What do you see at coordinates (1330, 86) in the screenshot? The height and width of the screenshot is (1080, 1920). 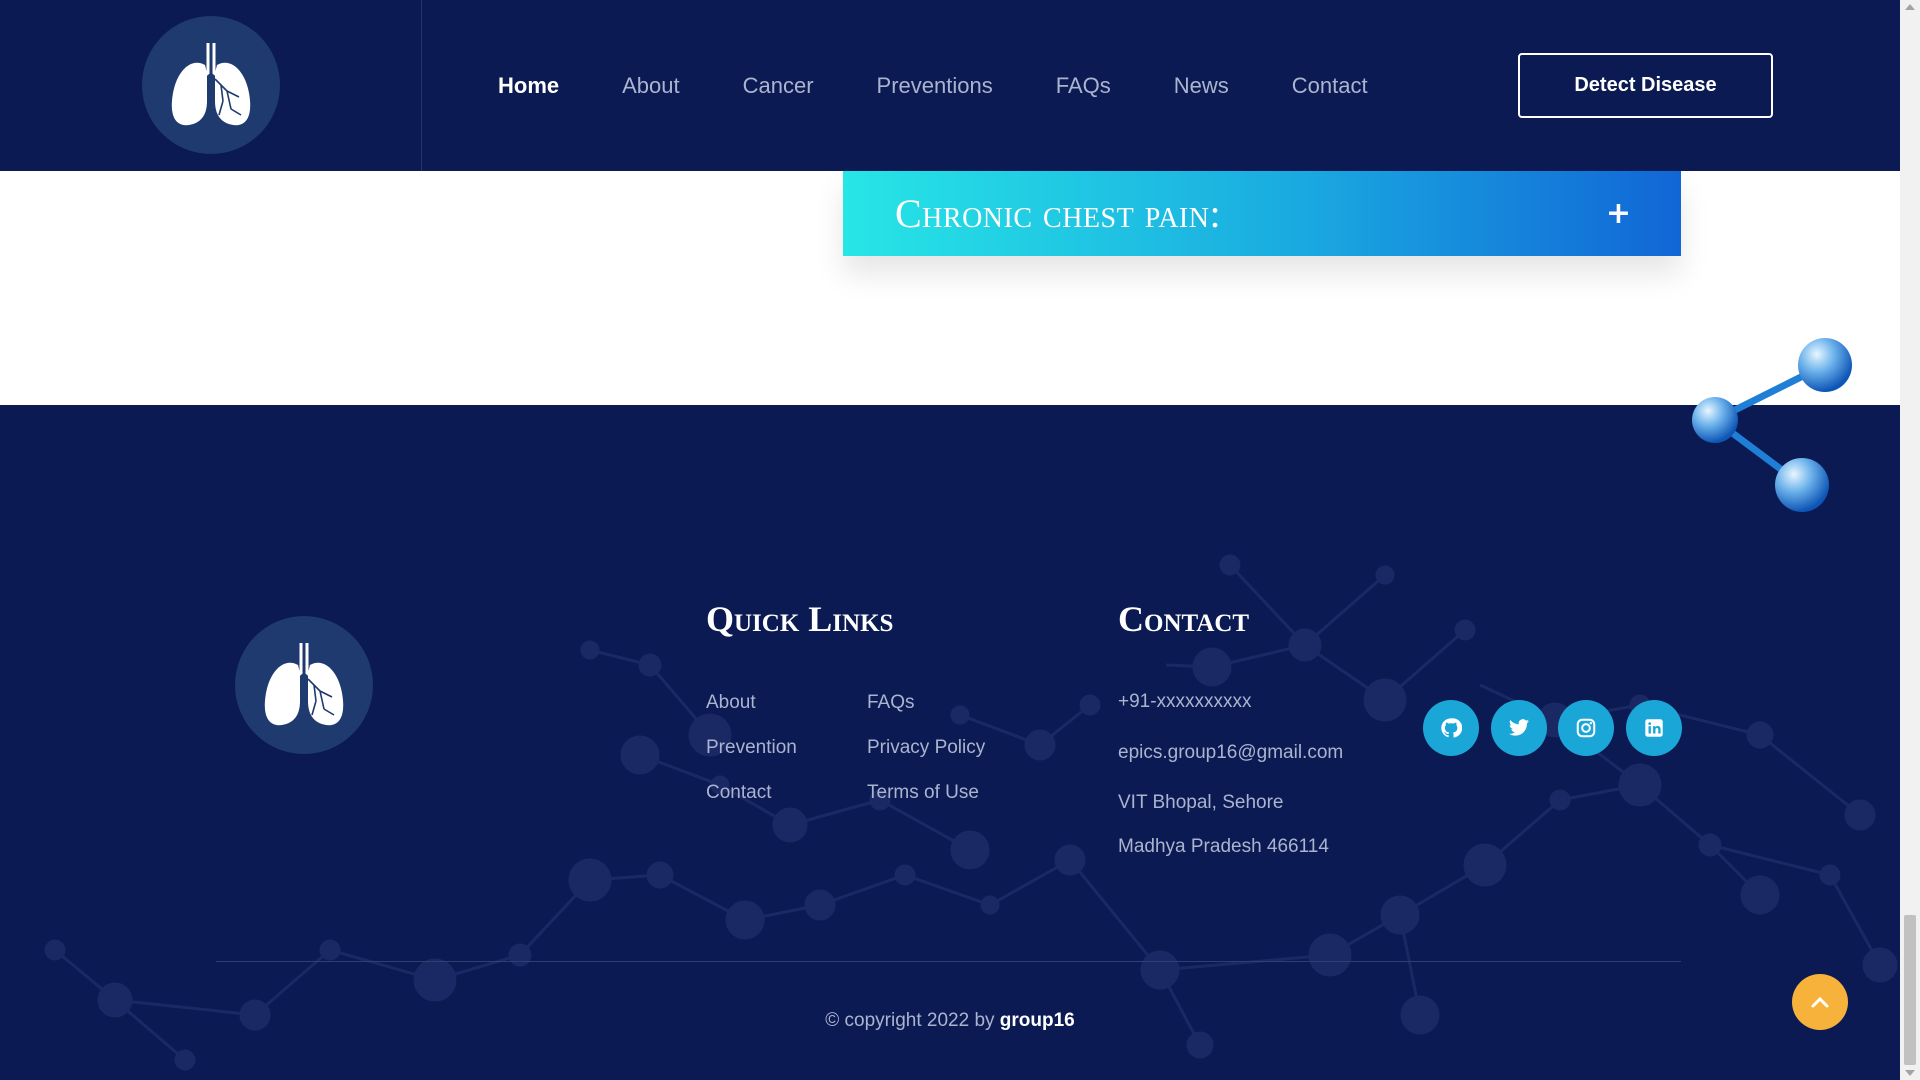 I see `nav-link-contact: Contact` at bounding box center [1330, 86].